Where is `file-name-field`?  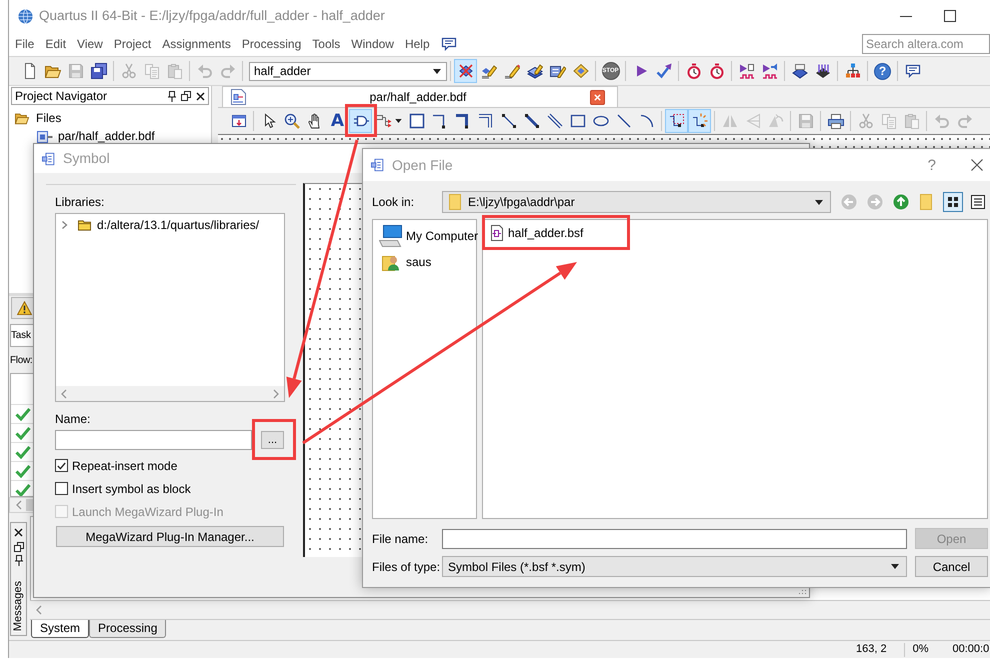
file-name-field is located at coordinates (674, 538).